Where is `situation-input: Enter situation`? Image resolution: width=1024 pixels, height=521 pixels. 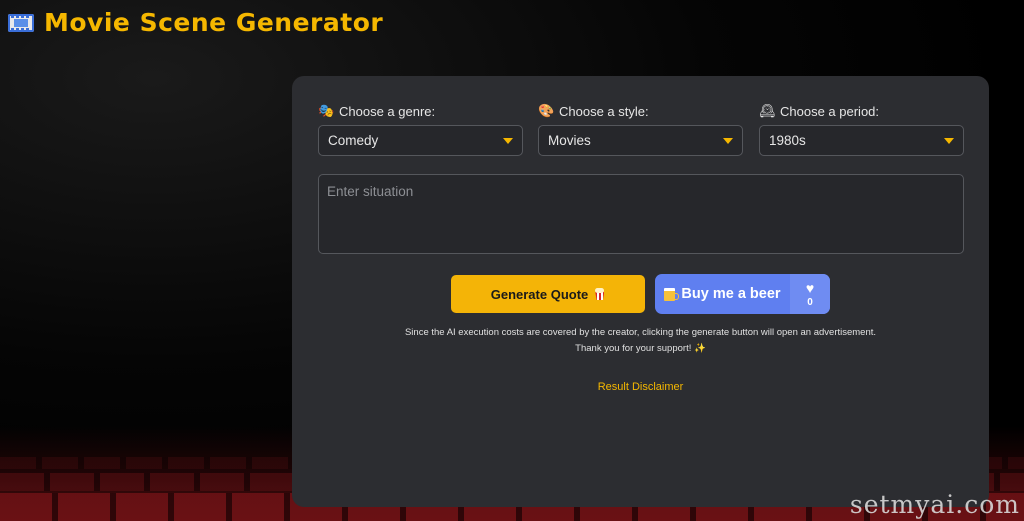 situation-input: Enter situation is located at coordinates (641, 214).